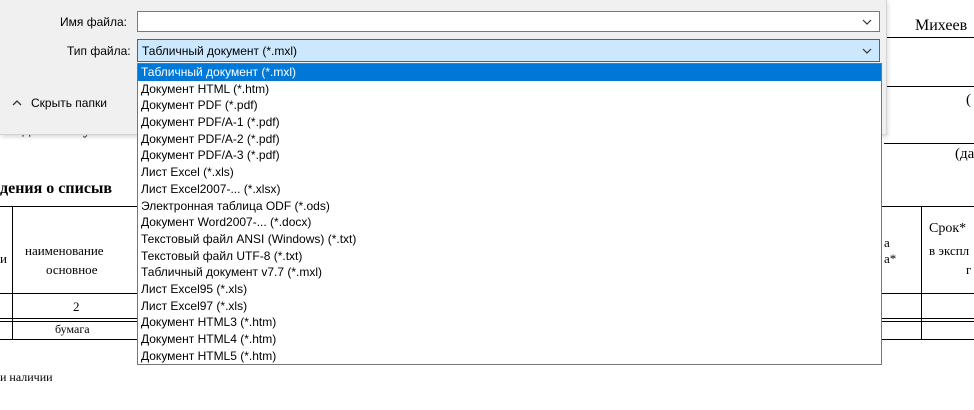 The height and width of the screenshot is (410, 974). Describe the element at coordinates (941, 25) in the screenshot. I see `doc-surname: Михеев` at that location.